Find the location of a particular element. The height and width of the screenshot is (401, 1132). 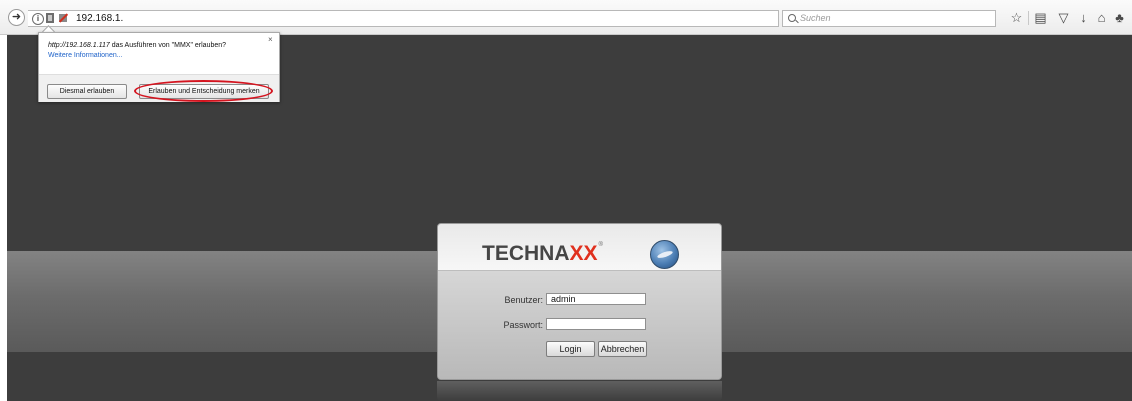

address-bar: i 192.168.1. C is located at coordinates (413, 18).